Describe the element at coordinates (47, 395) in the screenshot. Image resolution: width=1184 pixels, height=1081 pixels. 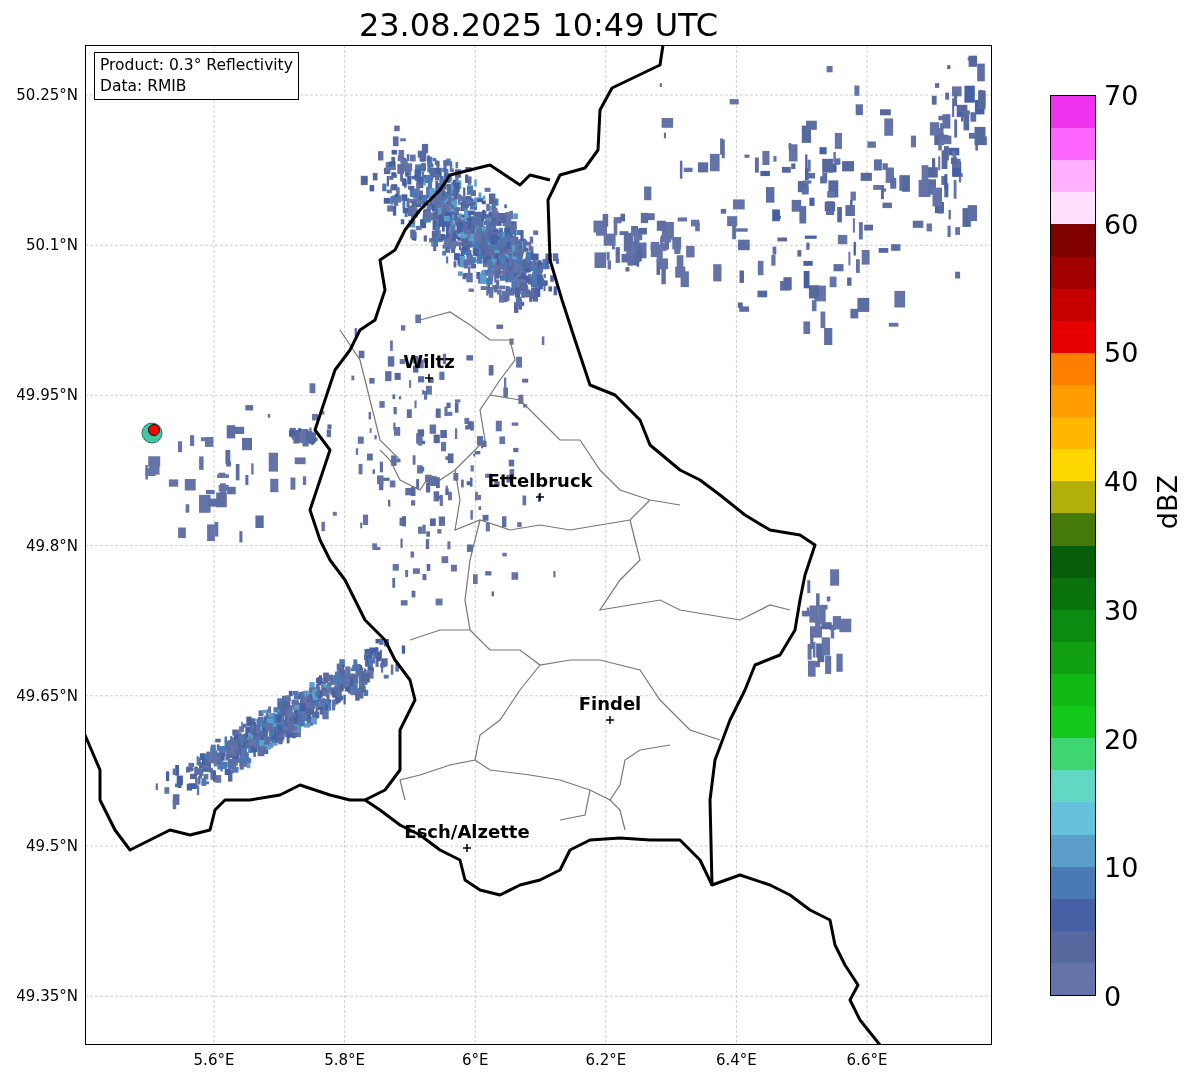
I see `lat-tick-label: 49.95°N` at that location.